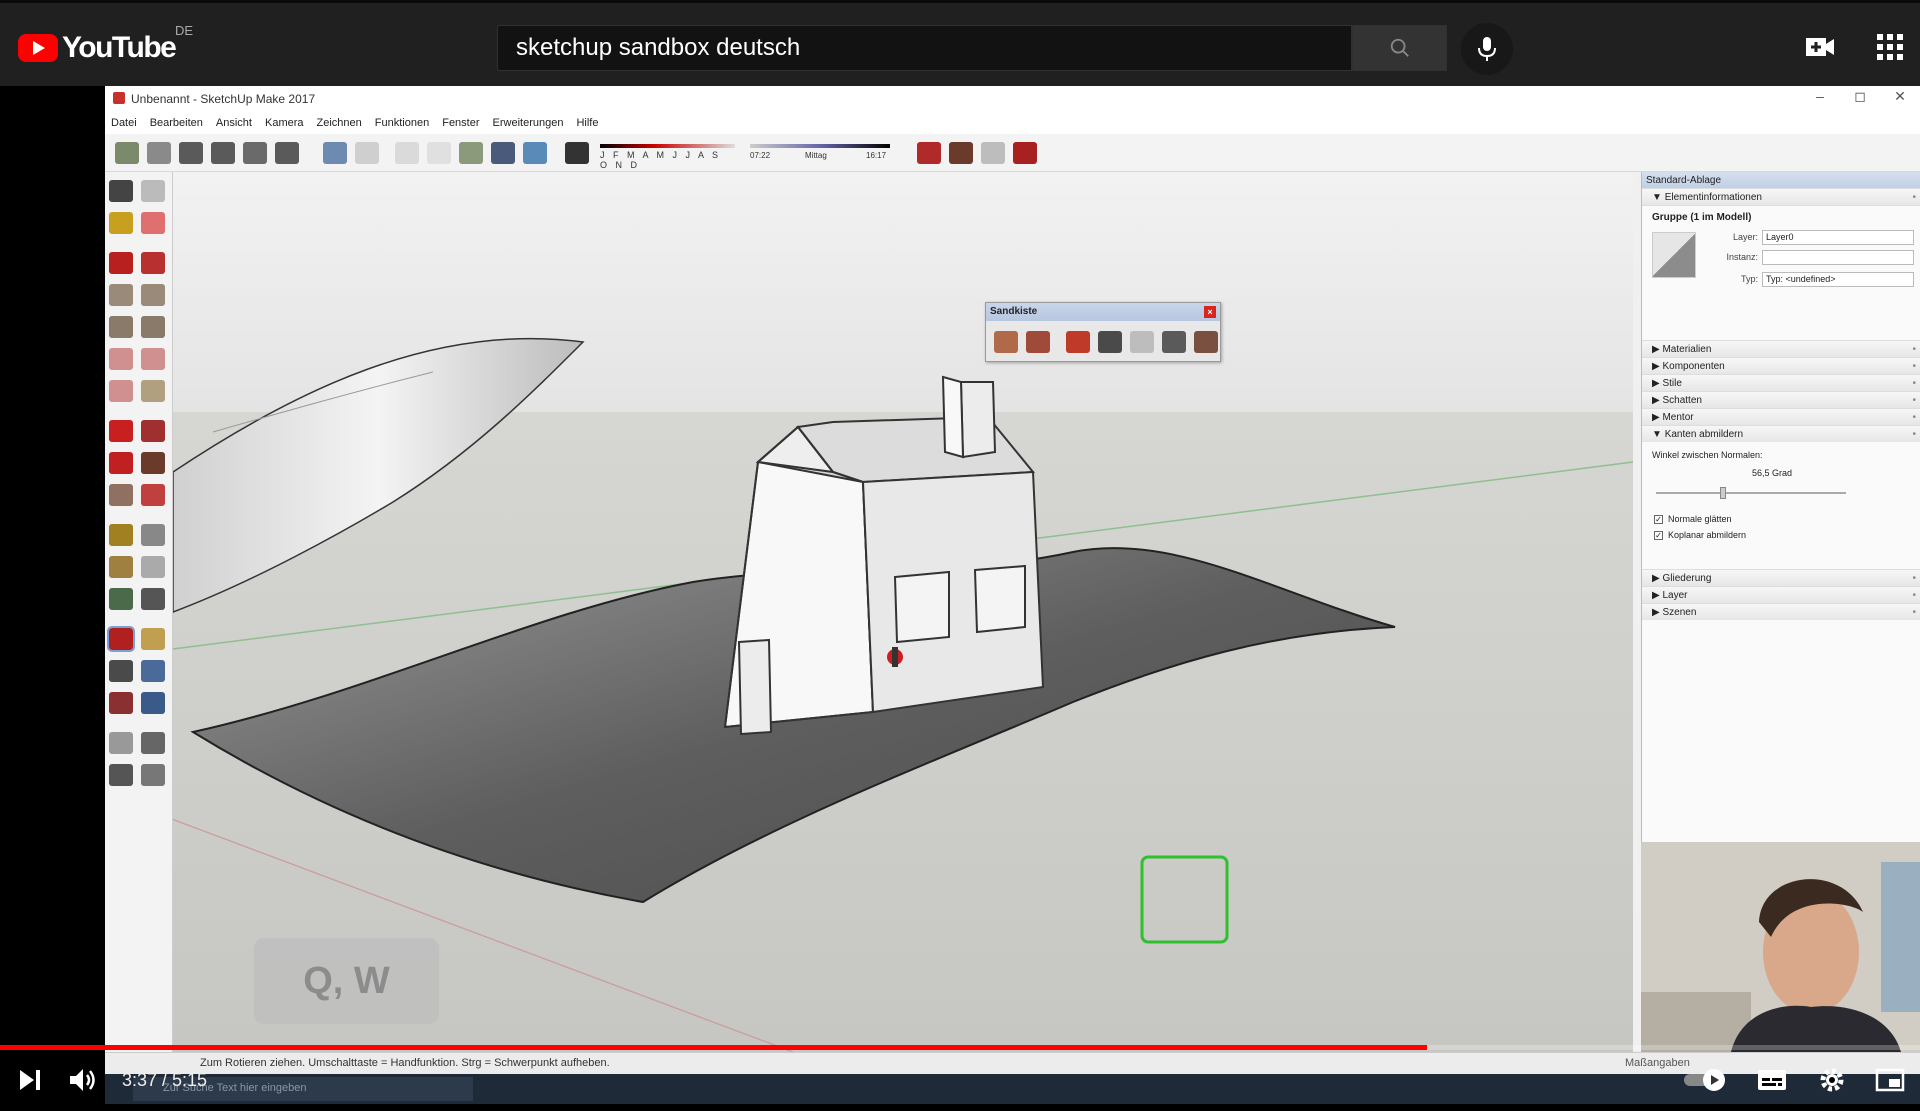 The image size is (1920, 1111). Describe the element at coordinates (1713, 197) in the screenshot. I see `section-label: Elementinformationen` at that location.